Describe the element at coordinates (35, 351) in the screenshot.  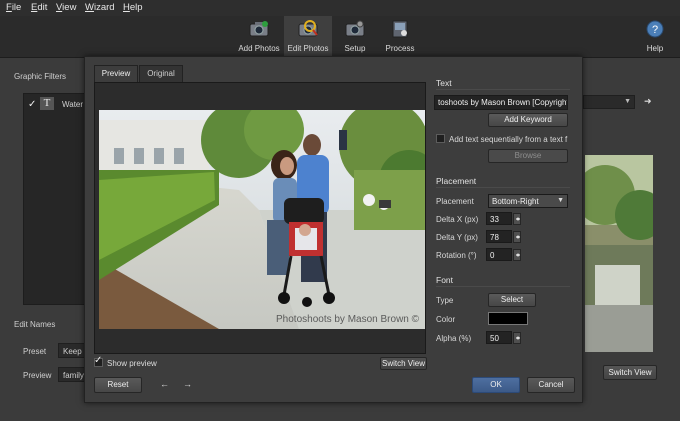
I see `preset-label: Preset` at that location.